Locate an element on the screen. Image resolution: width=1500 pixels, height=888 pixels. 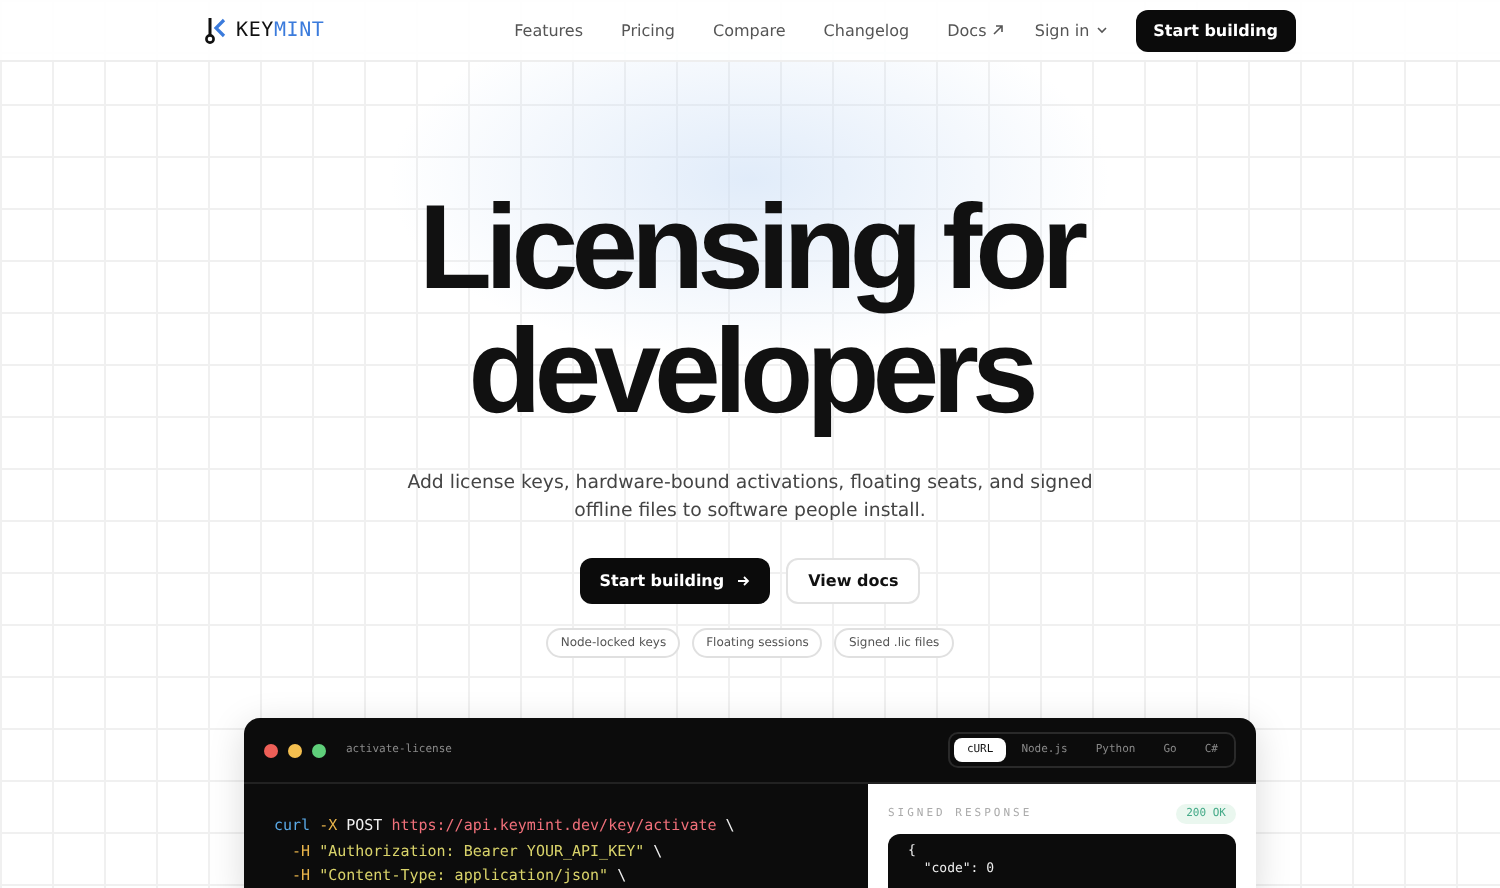
nav-link: Features is located at coordinates (549, 30).